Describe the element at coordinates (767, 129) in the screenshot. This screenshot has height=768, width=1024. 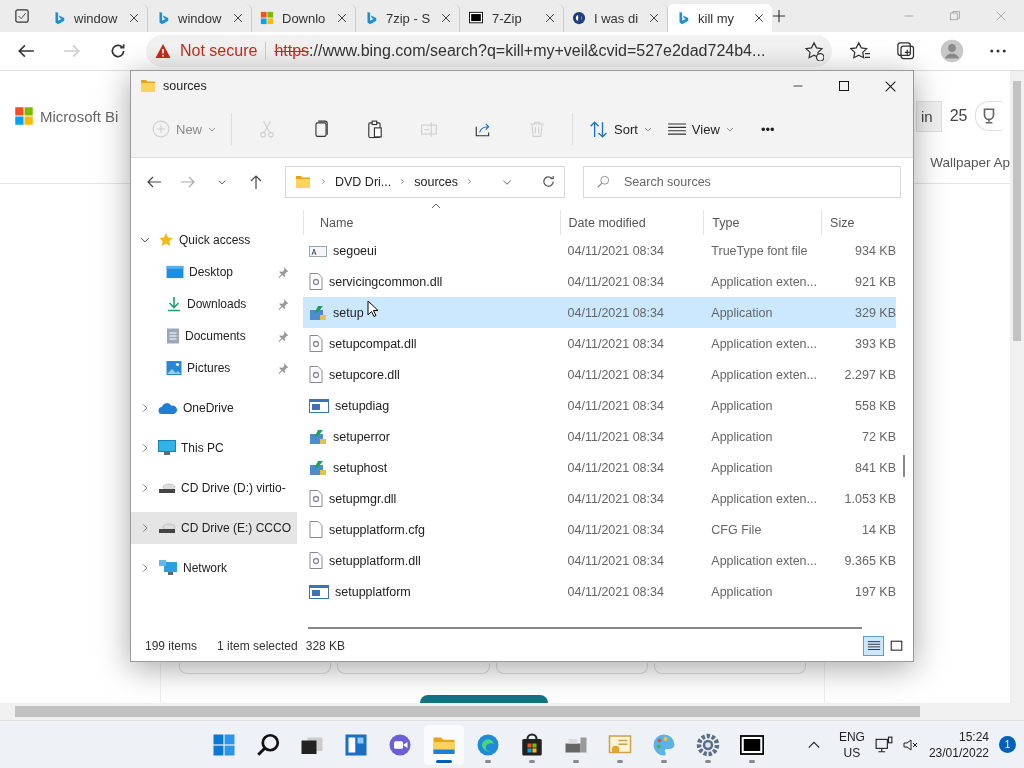
I see `more-button: •••` at that location.